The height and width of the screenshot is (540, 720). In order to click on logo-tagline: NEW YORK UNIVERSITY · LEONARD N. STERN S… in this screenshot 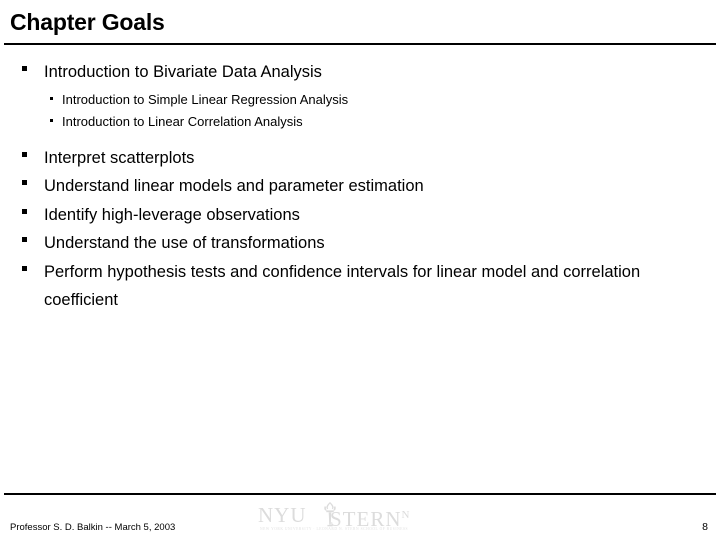, I will do `click(334, 529)`.